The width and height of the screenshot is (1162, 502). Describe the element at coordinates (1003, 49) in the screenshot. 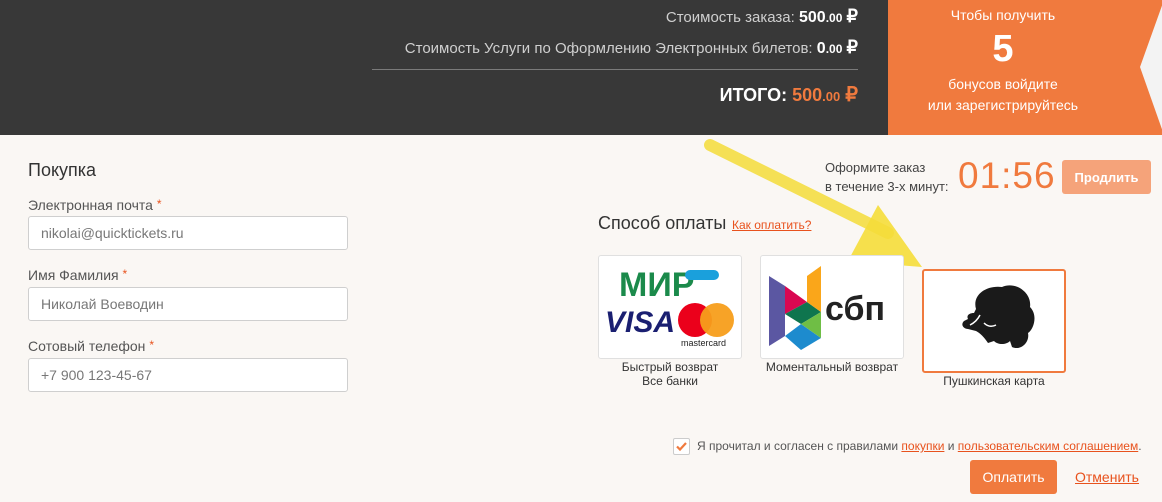

I see `bonus-number: 5` at that location.